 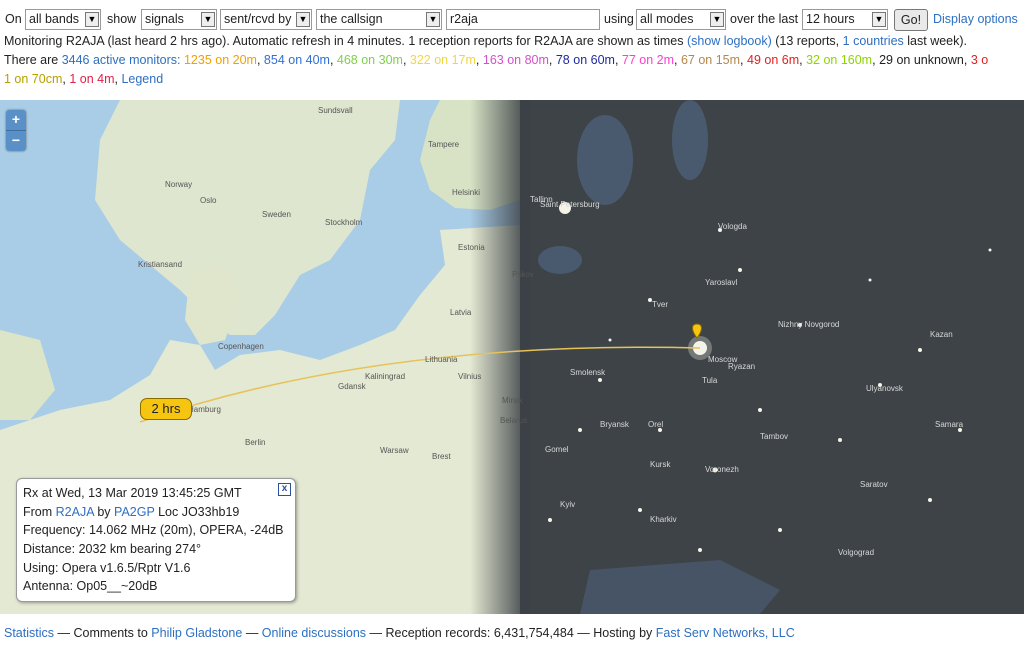 What do you see at coordinates (911, 20) in the screenshot?
I see `go-button: Go!` at bounding box center [911, 20].